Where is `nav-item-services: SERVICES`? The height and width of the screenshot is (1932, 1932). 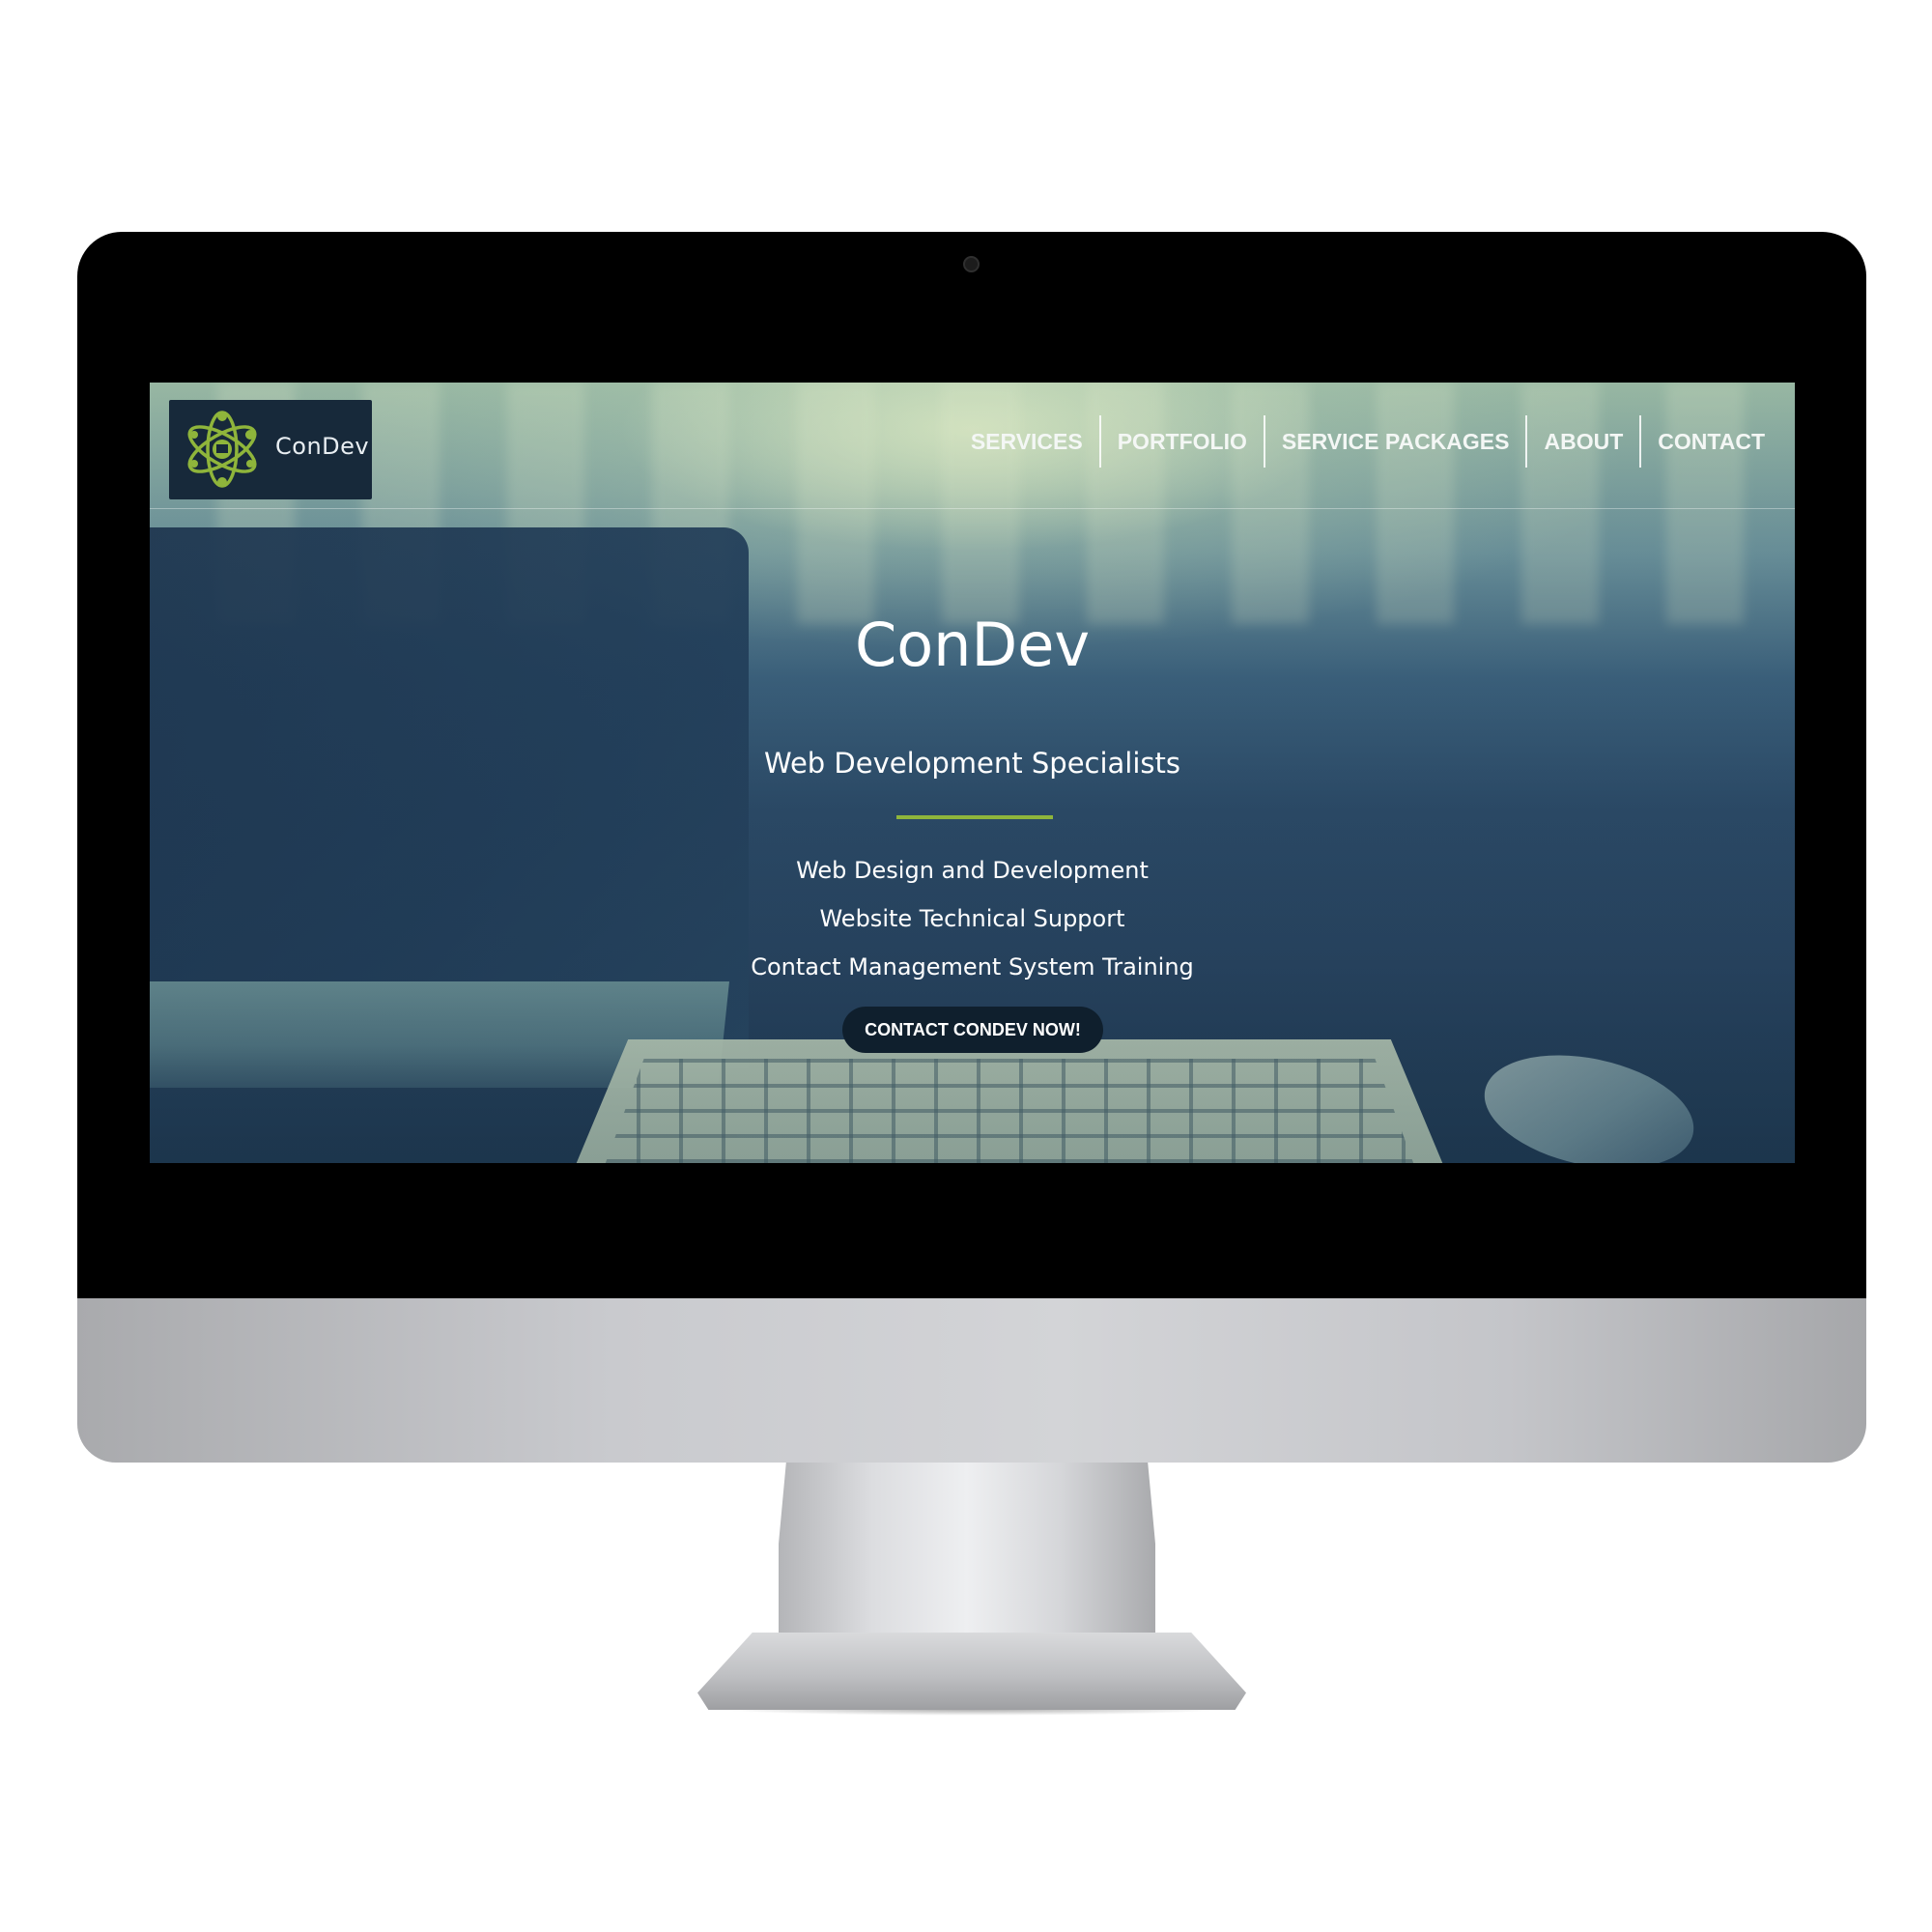
nav-item-services: SERVICES is located at coordinates (1026, 441).